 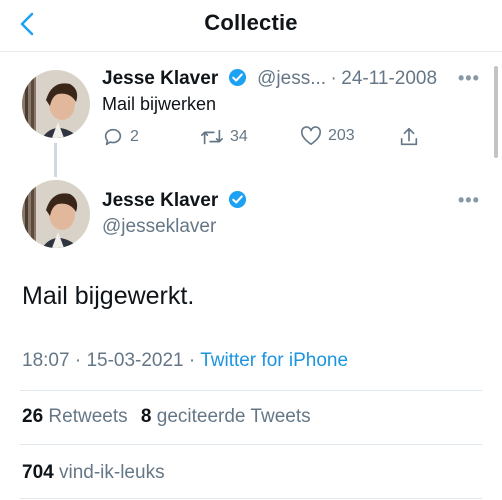 What do you see at coordinates (38, 472) in the screenshot?
I see `likes-count: 704` at bounding box center [38, 472].